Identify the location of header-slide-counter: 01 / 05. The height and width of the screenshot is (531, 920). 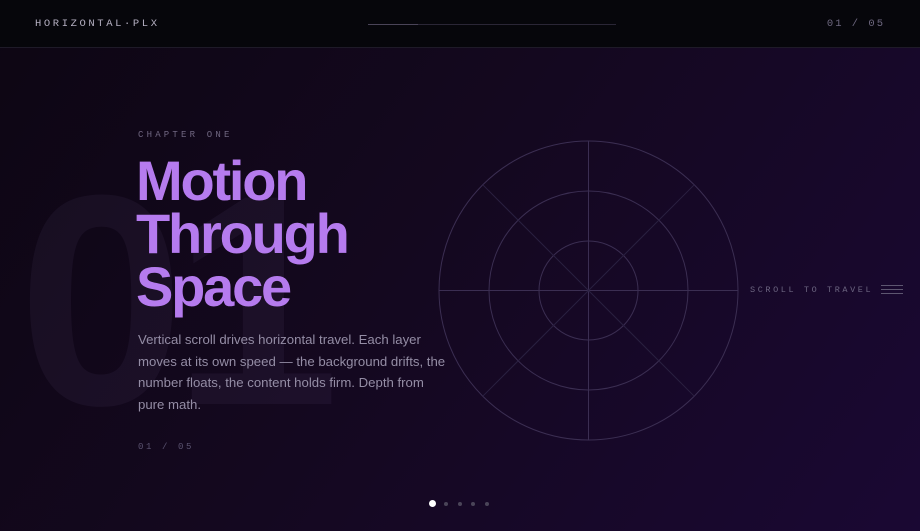
(855, 24).